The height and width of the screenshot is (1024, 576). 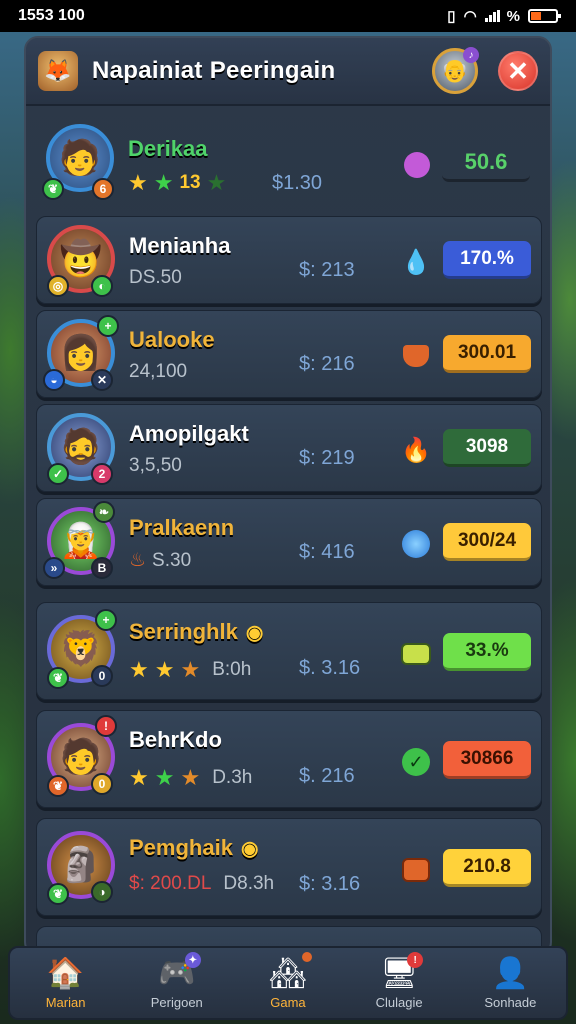 I want to click on player-stats: ♨ S.30, so click(x=160, y=560).